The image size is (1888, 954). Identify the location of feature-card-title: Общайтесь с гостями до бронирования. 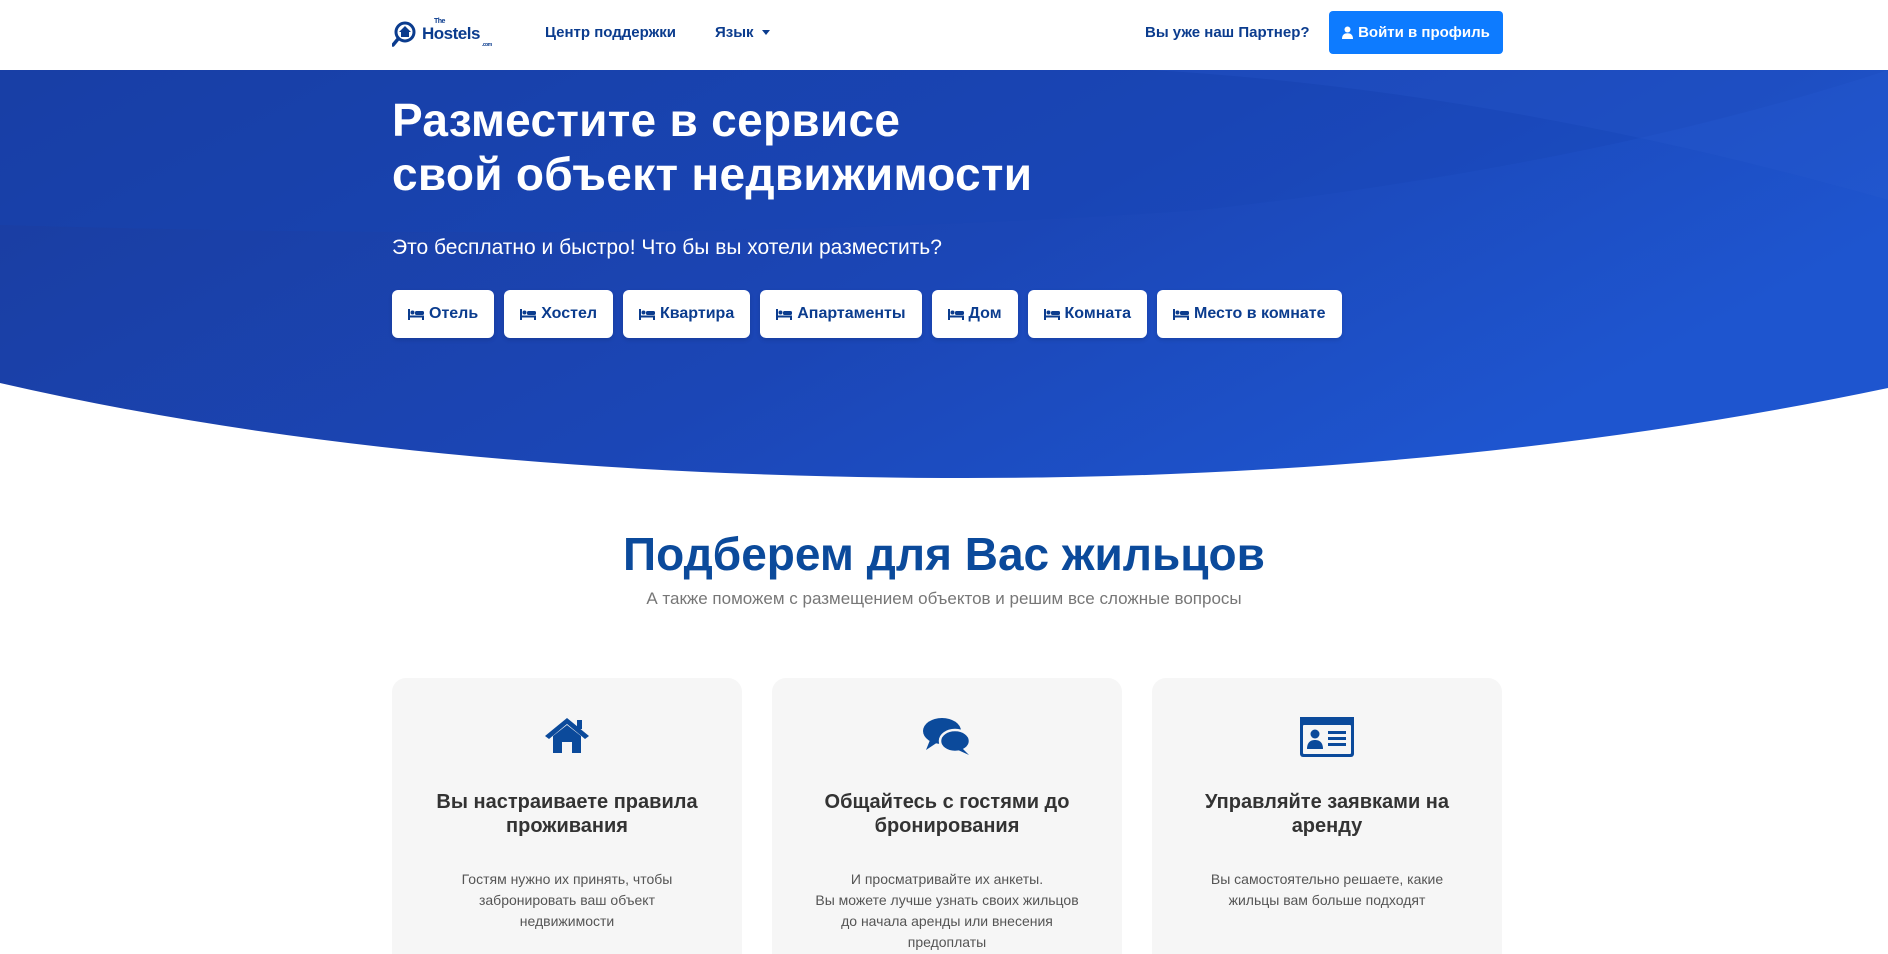
(947, 814).